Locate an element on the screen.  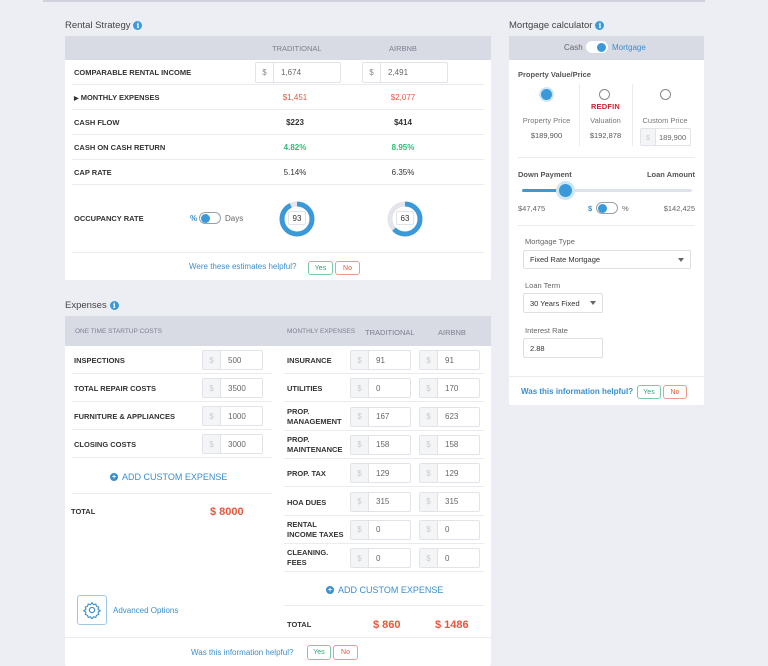
startup-expense-input: $ 1000 is located at coordinates (232, 416).